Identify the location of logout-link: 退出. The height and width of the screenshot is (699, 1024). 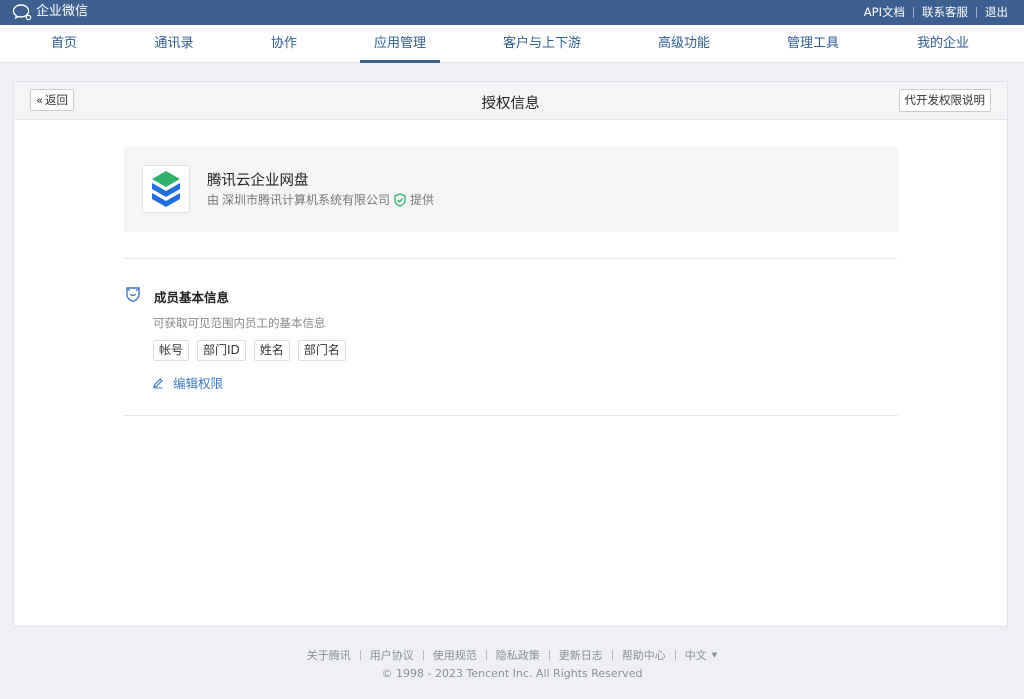
(996, 12).